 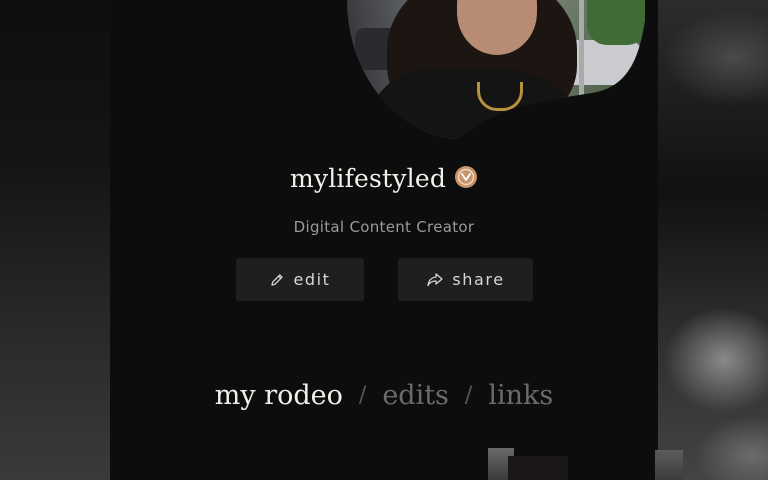 What do you see at coordinates (279, 395) in the screenshot?
I see `tab-my-rodeo: my rodeo` at bounding box center [279, 395].